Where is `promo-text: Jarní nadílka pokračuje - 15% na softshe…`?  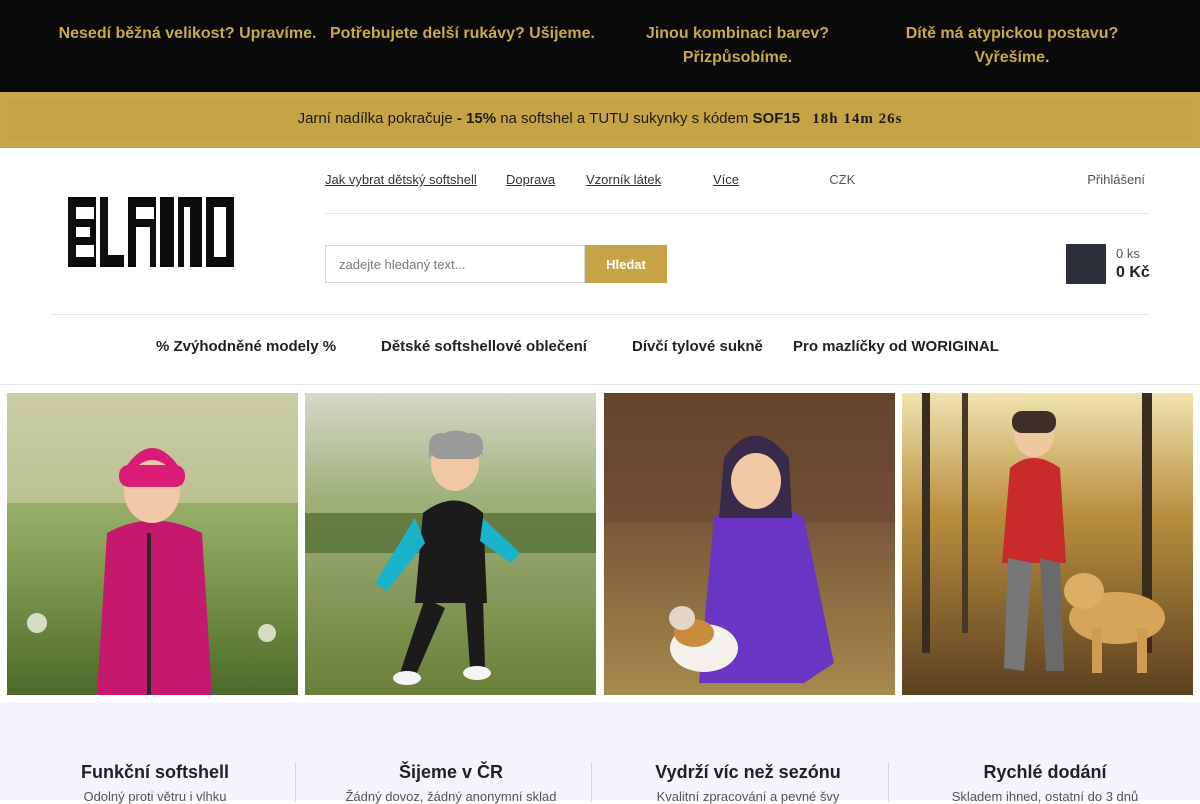
promo-text: Jarní nadílka pokračuje - 15% na softshe… is located at coordinates (600, 119).